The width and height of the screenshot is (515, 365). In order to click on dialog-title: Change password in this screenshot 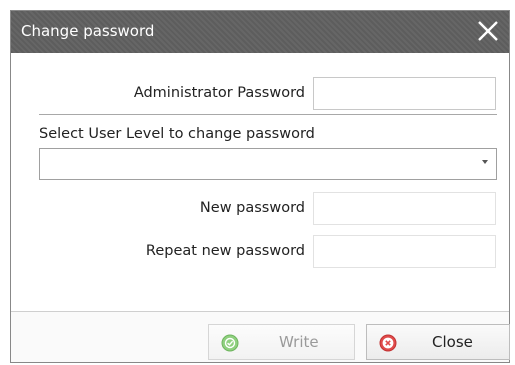, I will do `click(88, 31)`.